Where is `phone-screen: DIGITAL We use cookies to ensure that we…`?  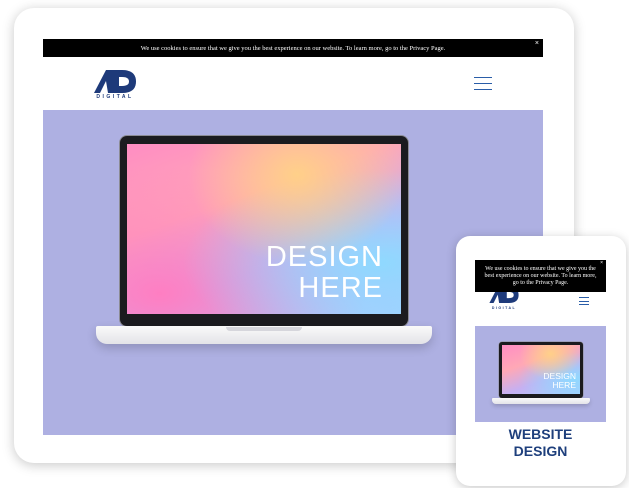
phone-screen: DIGITAL We use cookies to ensure that we… is located at coordinates (540, 369).